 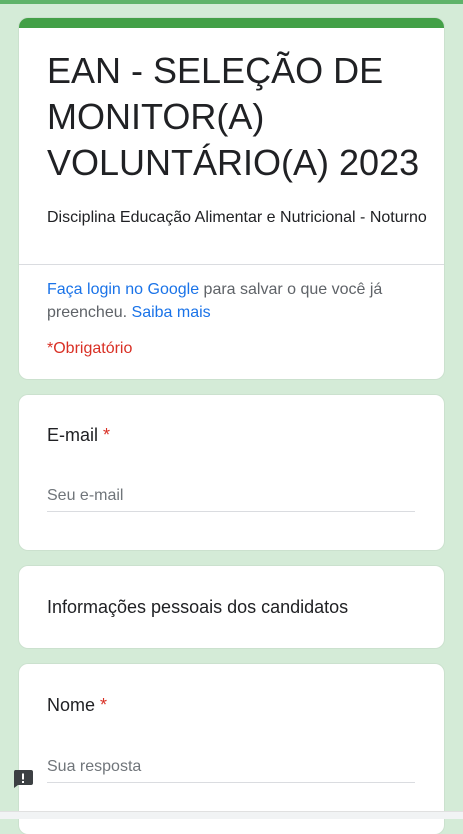 I want to click on top-accent-strip, so click(x=231, y=2).